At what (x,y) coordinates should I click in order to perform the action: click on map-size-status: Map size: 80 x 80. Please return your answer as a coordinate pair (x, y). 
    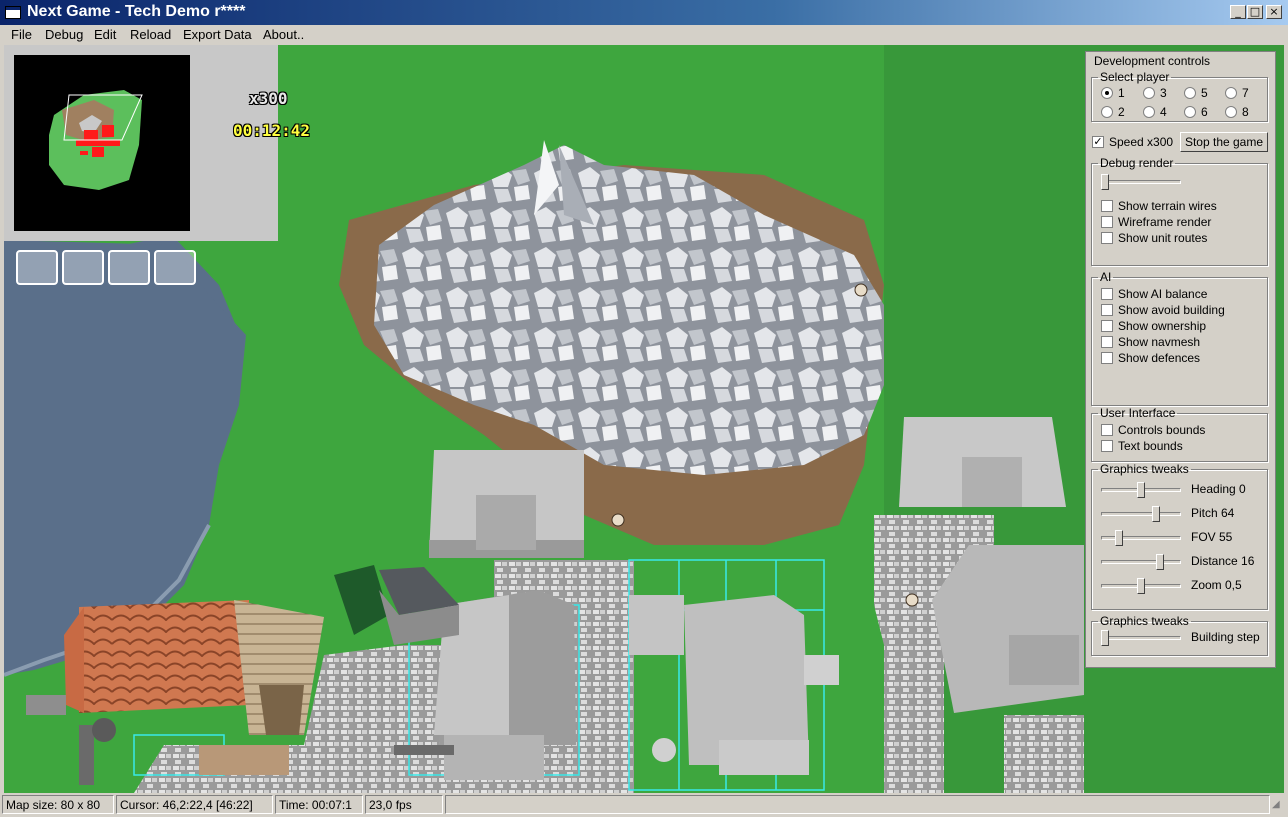
    Looking at the image, I should click on (58, 804).